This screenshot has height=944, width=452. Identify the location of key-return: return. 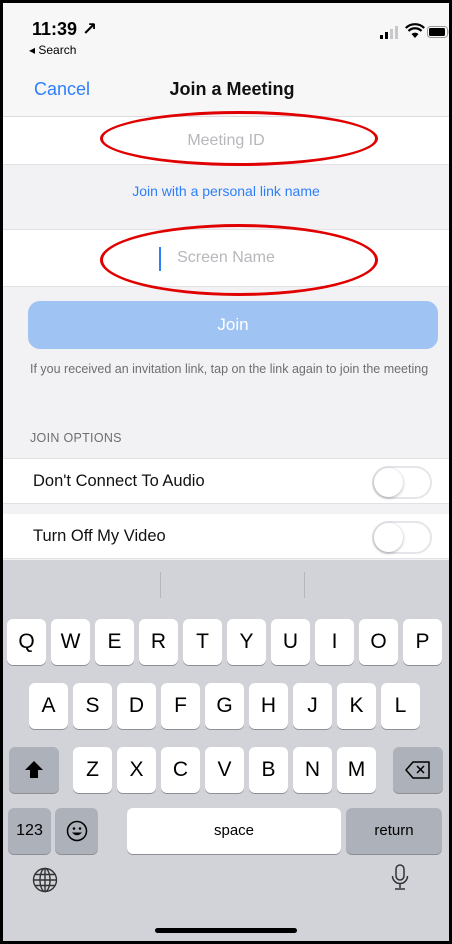
(394, 831).